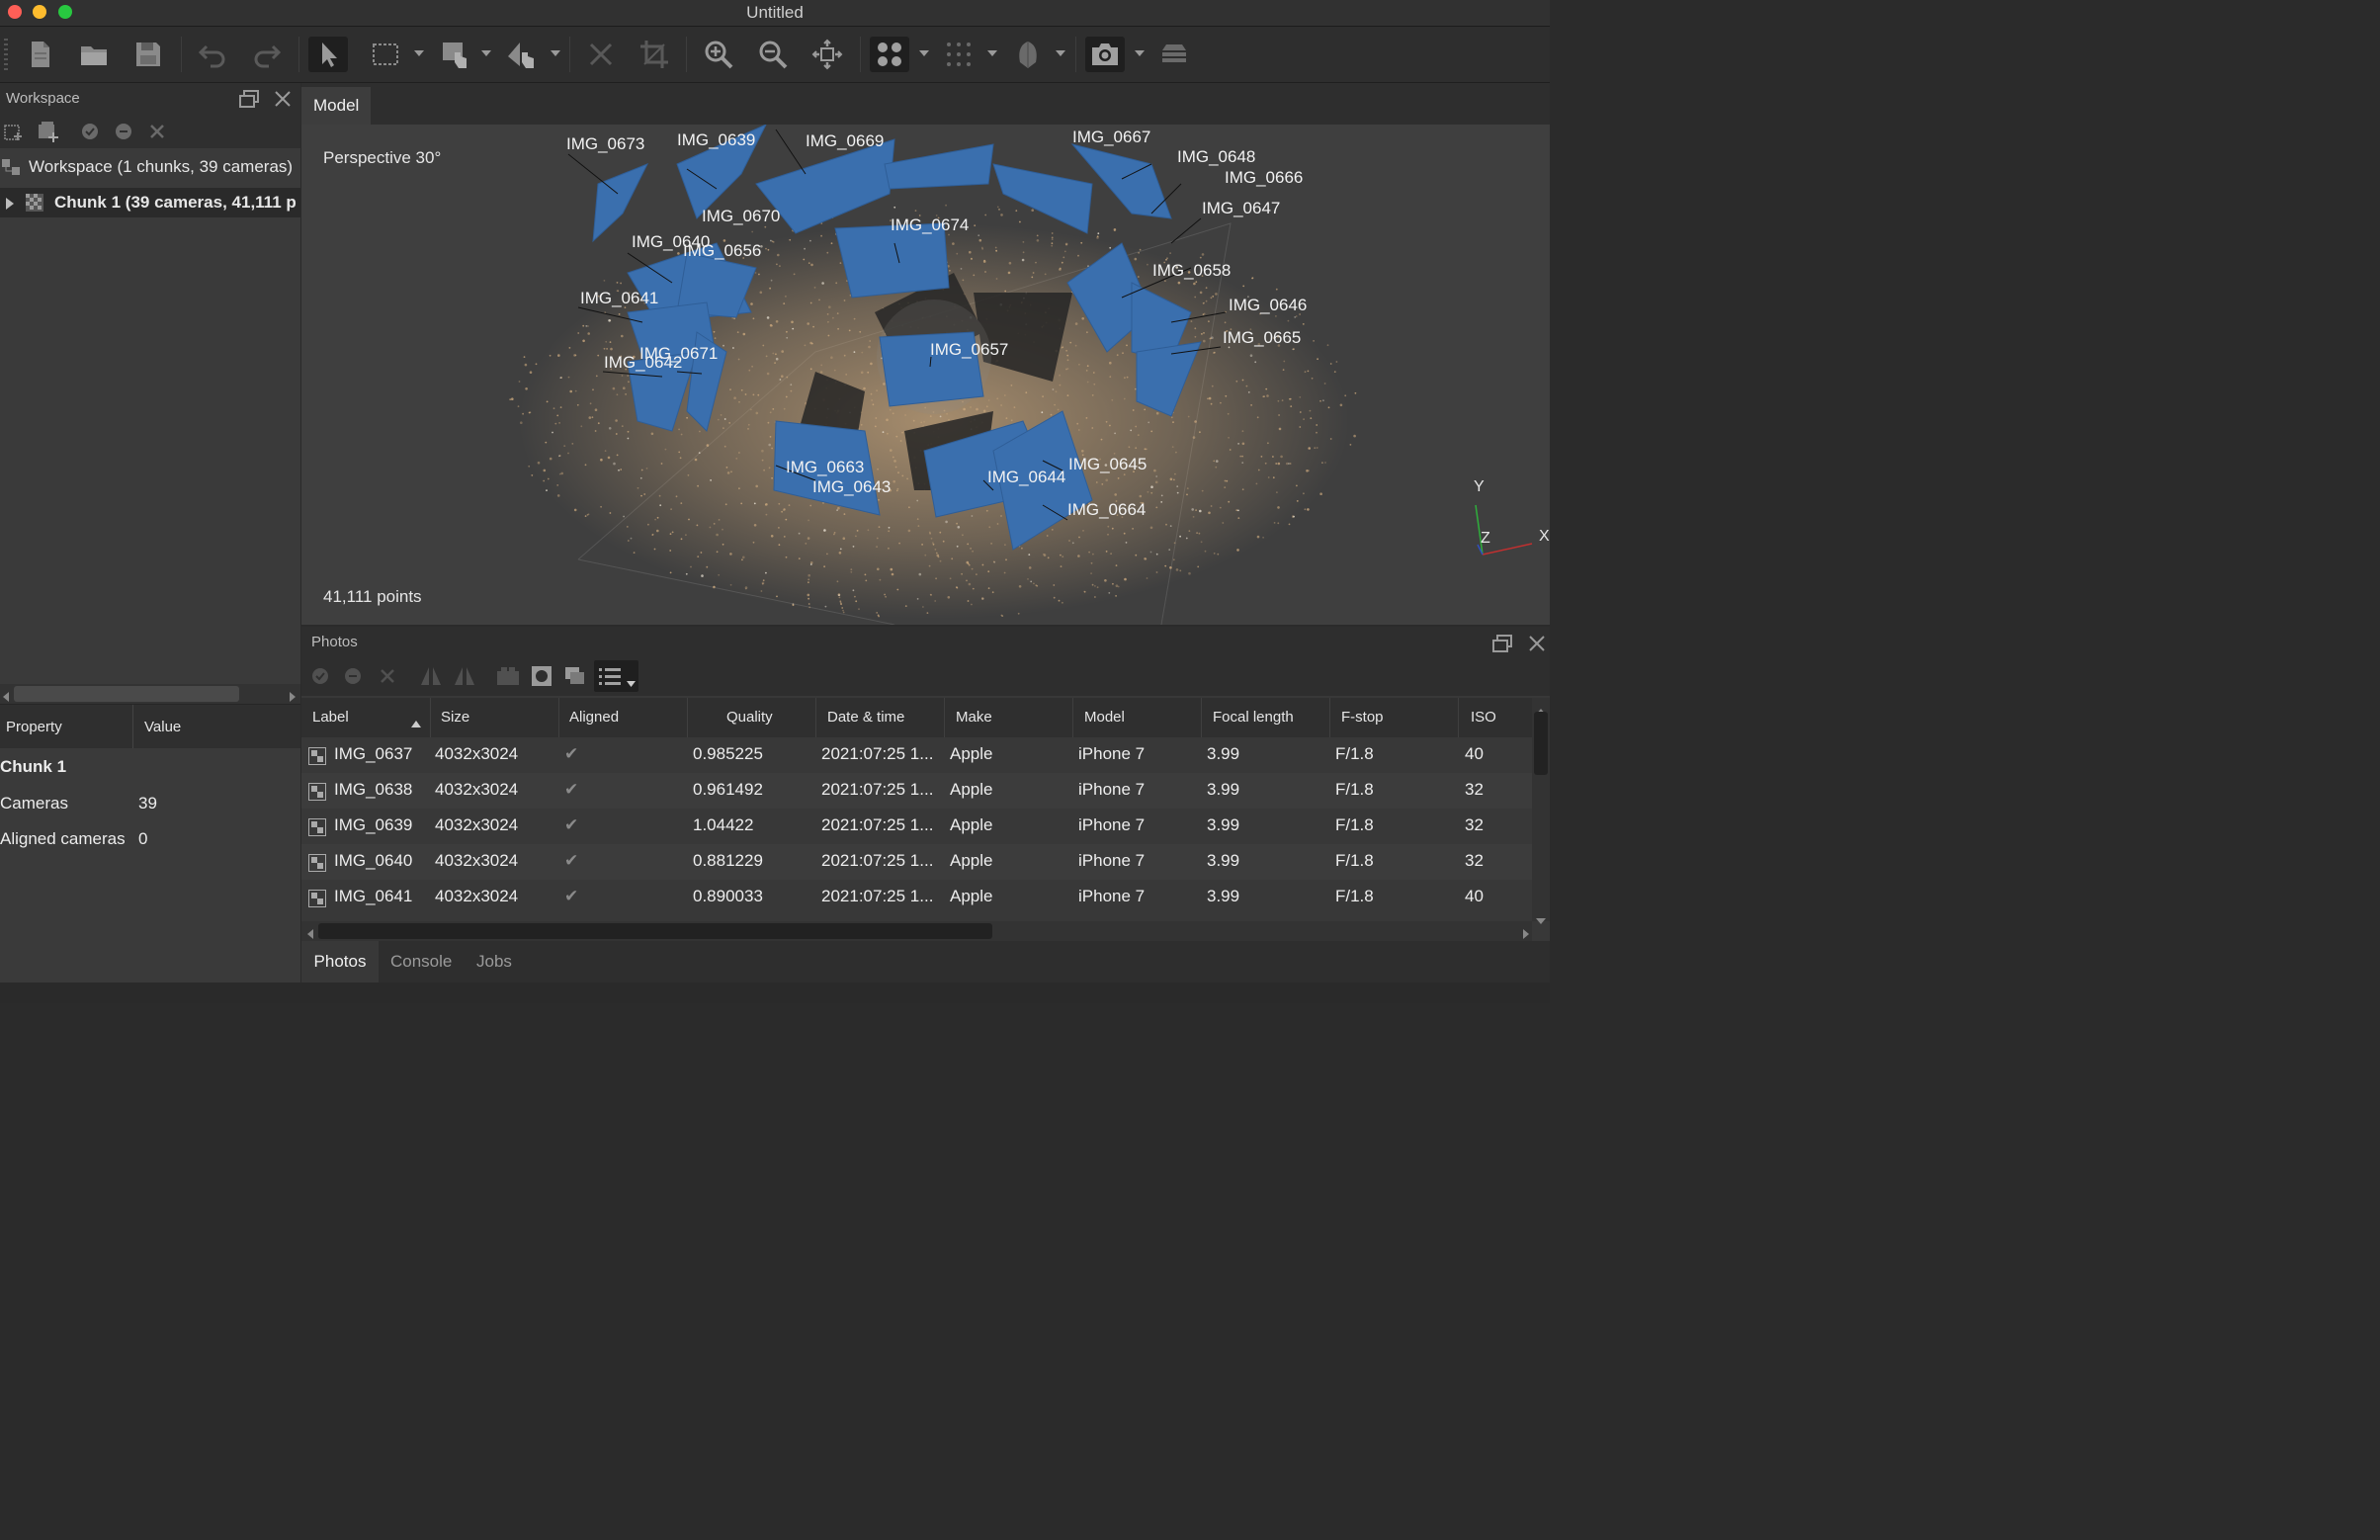 This screenshot has height=1540, width=2380. I want to click on column-header-fstop: F-stop, so click(1362, 717).